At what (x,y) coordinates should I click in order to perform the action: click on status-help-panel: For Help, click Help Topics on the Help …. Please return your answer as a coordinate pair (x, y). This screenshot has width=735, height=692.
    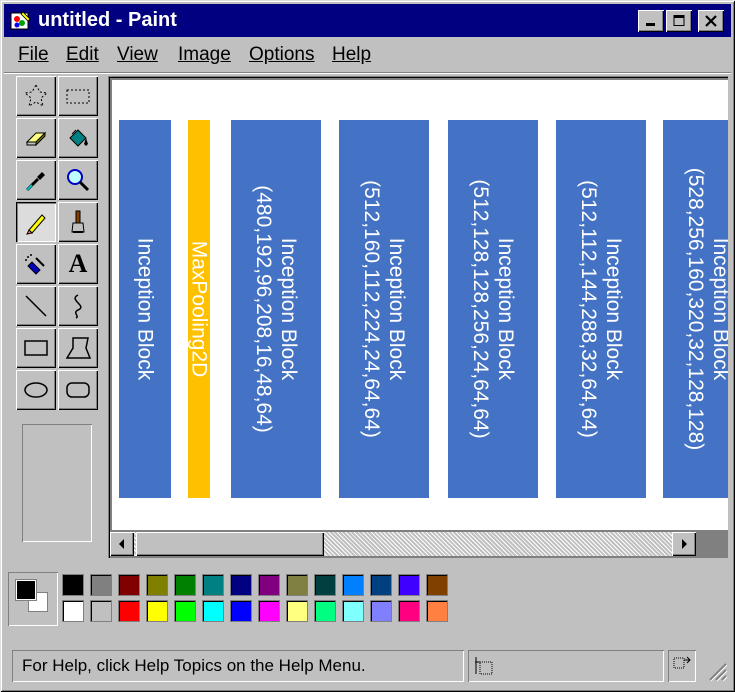
    Looking at the image, I should click on (238, 666).